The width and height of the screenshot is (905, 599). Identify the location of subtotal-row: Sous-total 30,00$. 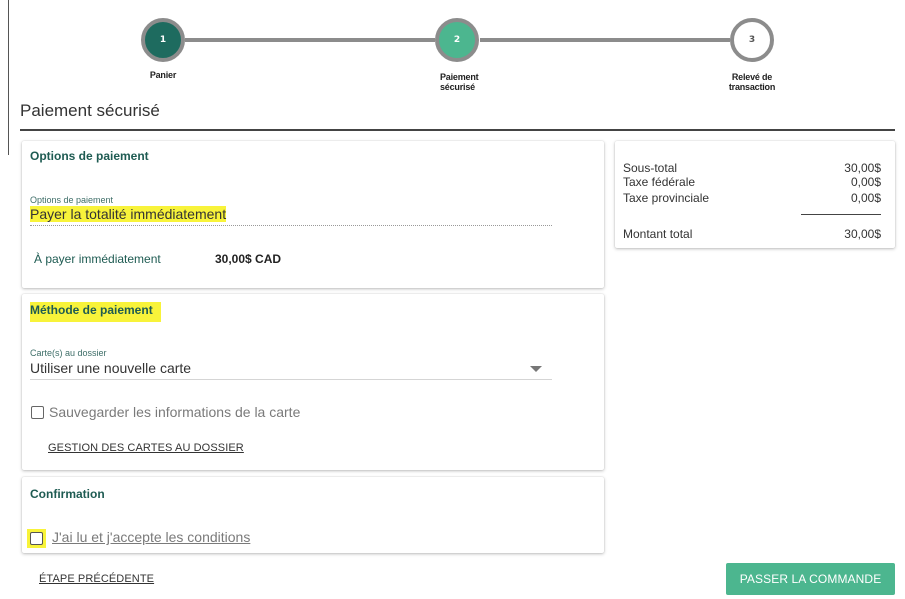
(752, 168).